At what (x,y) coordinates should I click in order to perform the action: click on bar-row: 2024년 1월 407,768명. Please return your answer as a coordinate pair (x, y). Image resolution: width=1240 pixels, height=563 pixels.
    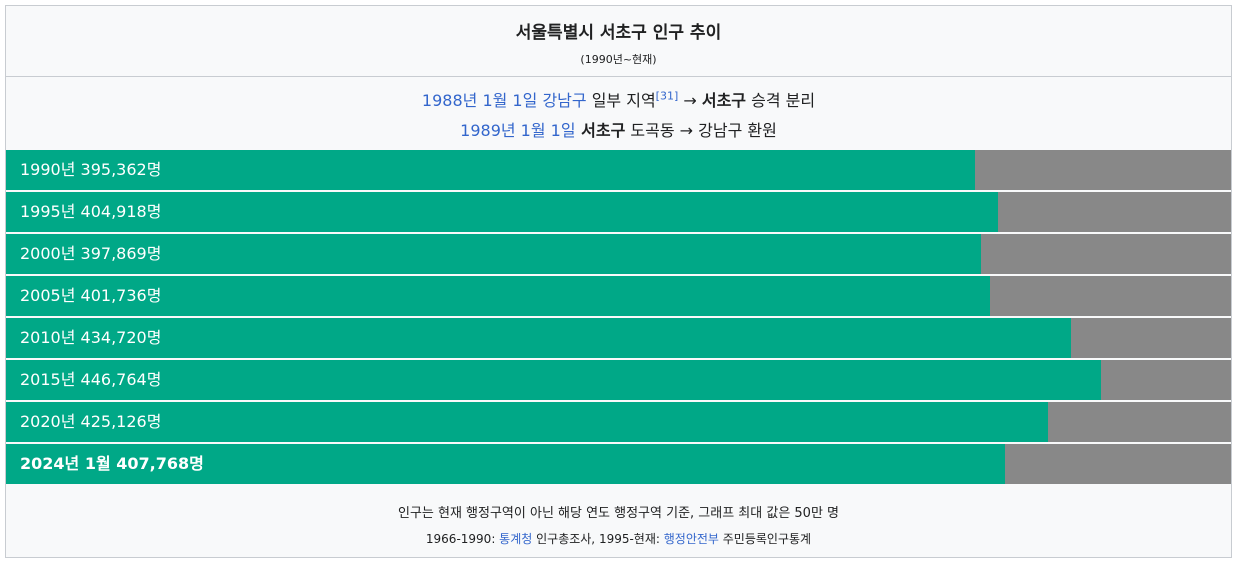
    Looking at the image, I should click on (618, 464).